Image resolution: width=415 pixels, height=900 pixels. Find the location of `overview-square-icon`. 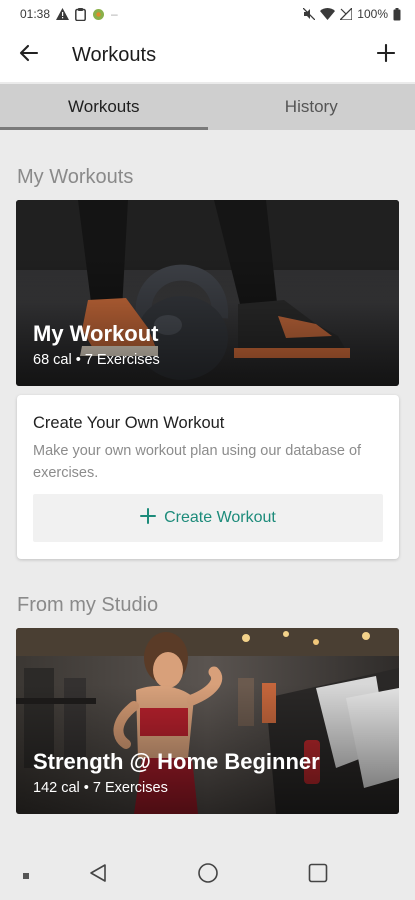

overview-square-icon is located at coordinates (318, 875).